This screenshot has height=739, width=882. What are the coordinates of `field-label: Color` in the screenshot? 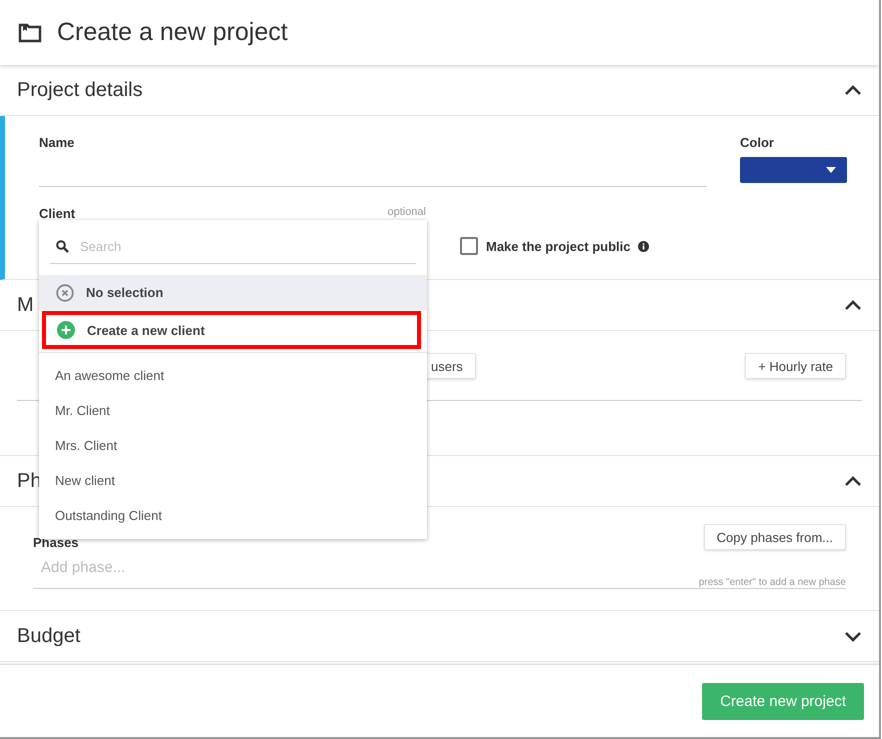 It's located at (757, 142).